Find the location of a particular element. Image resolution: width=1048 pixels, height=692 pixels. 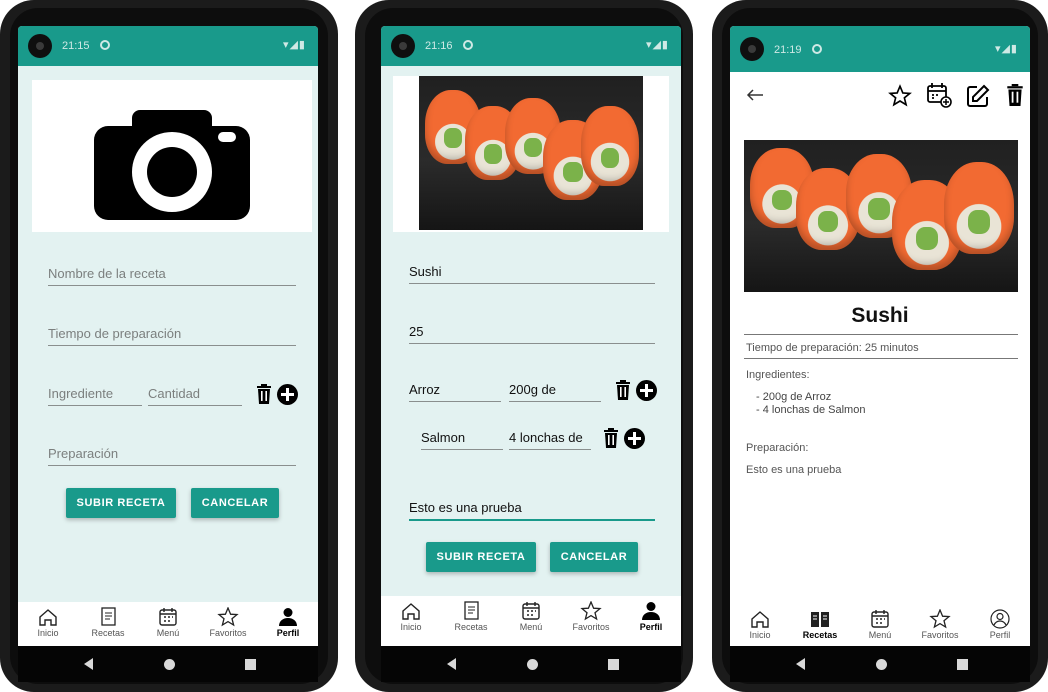

prep-time-input: 25 is located at coordinates (532, 334).